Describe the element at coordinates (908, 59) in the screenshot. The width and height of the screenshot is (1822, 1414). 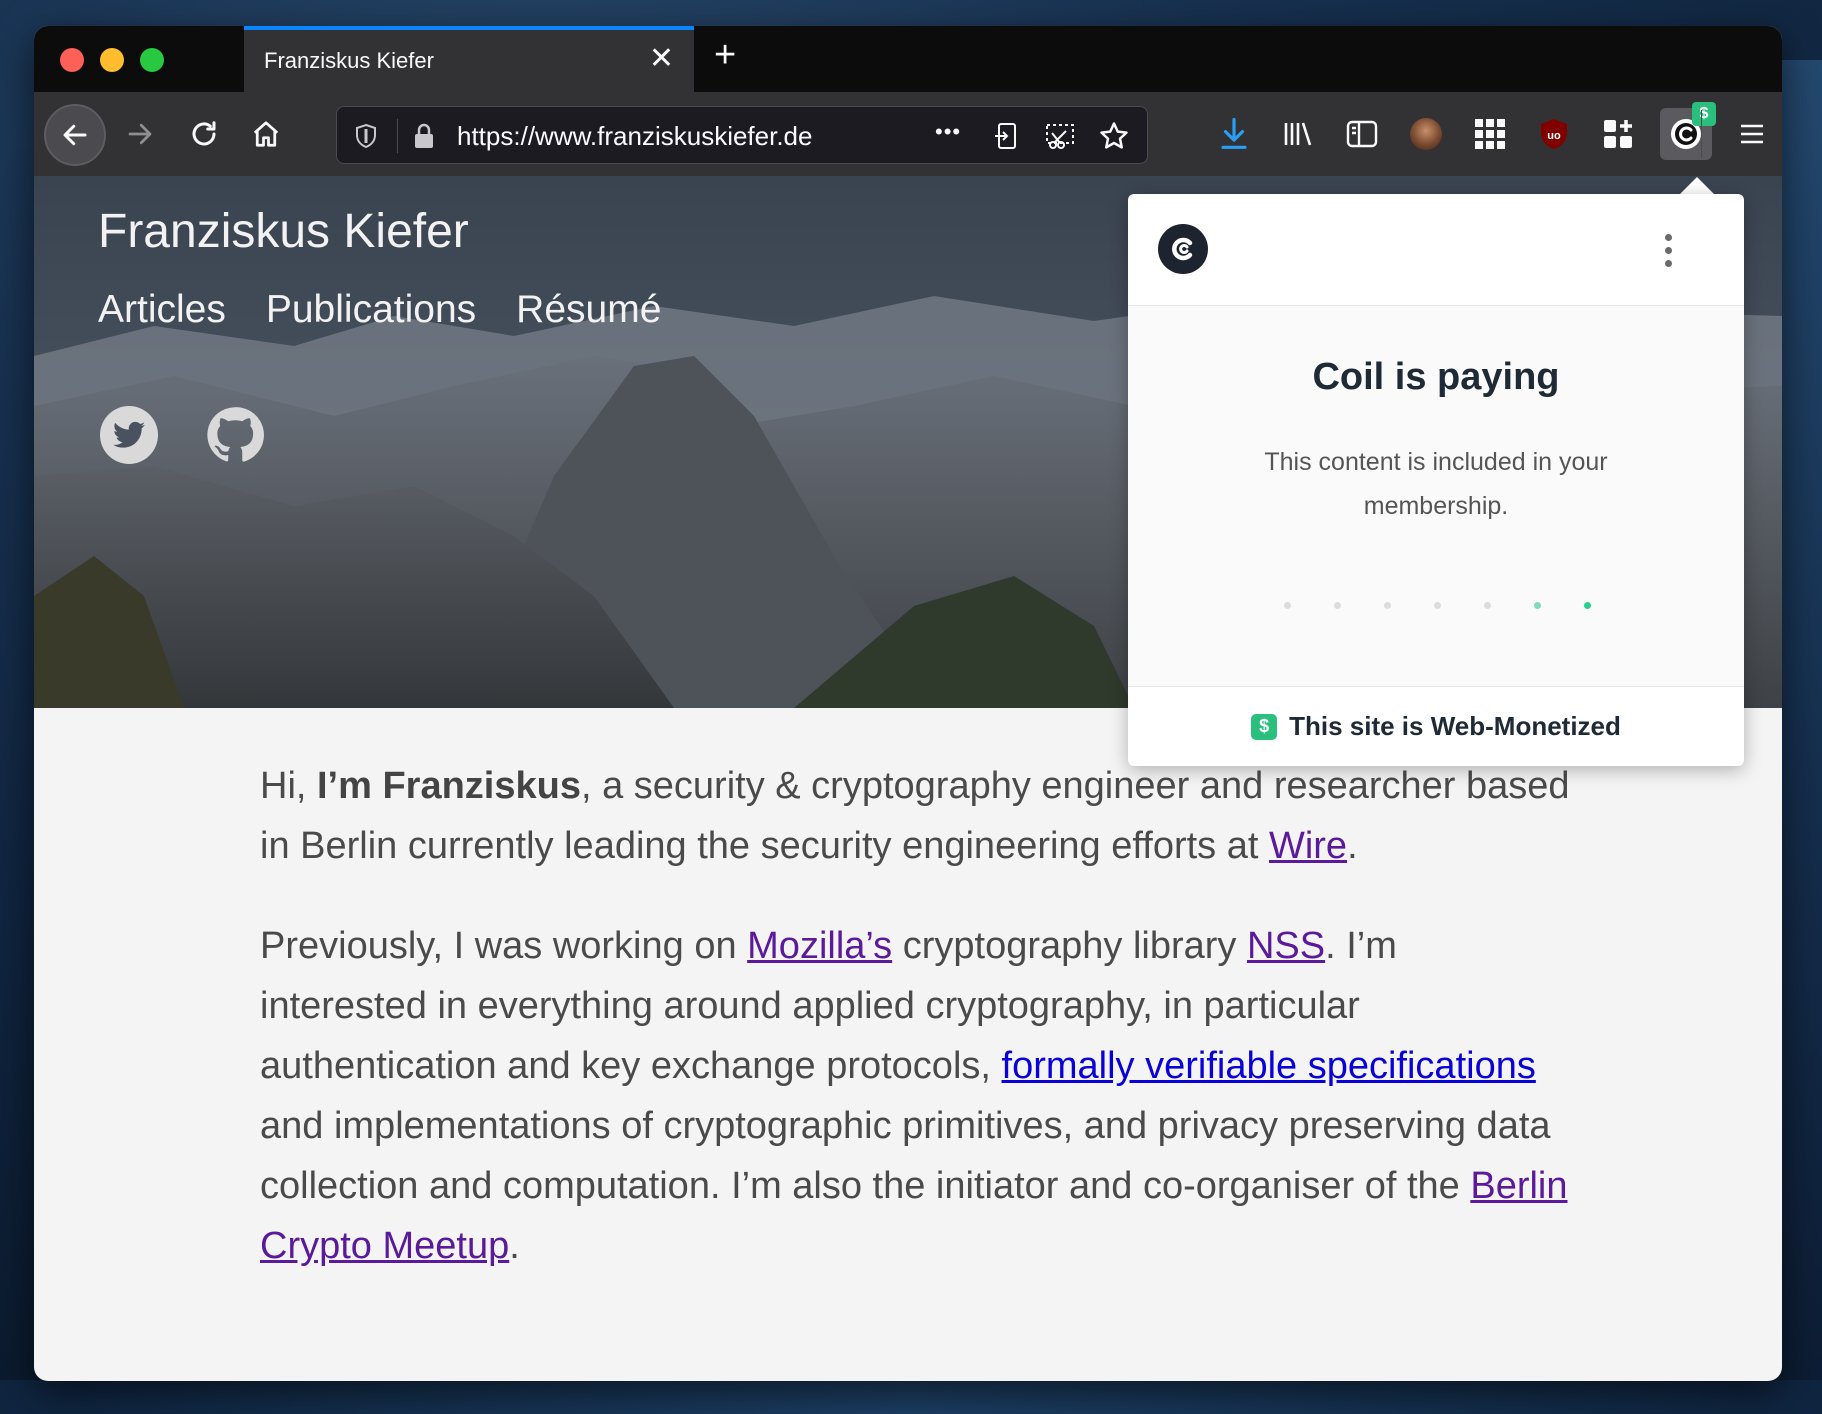
I see `tab-strip: Franziskus Kiefer ✕ +` at that location.